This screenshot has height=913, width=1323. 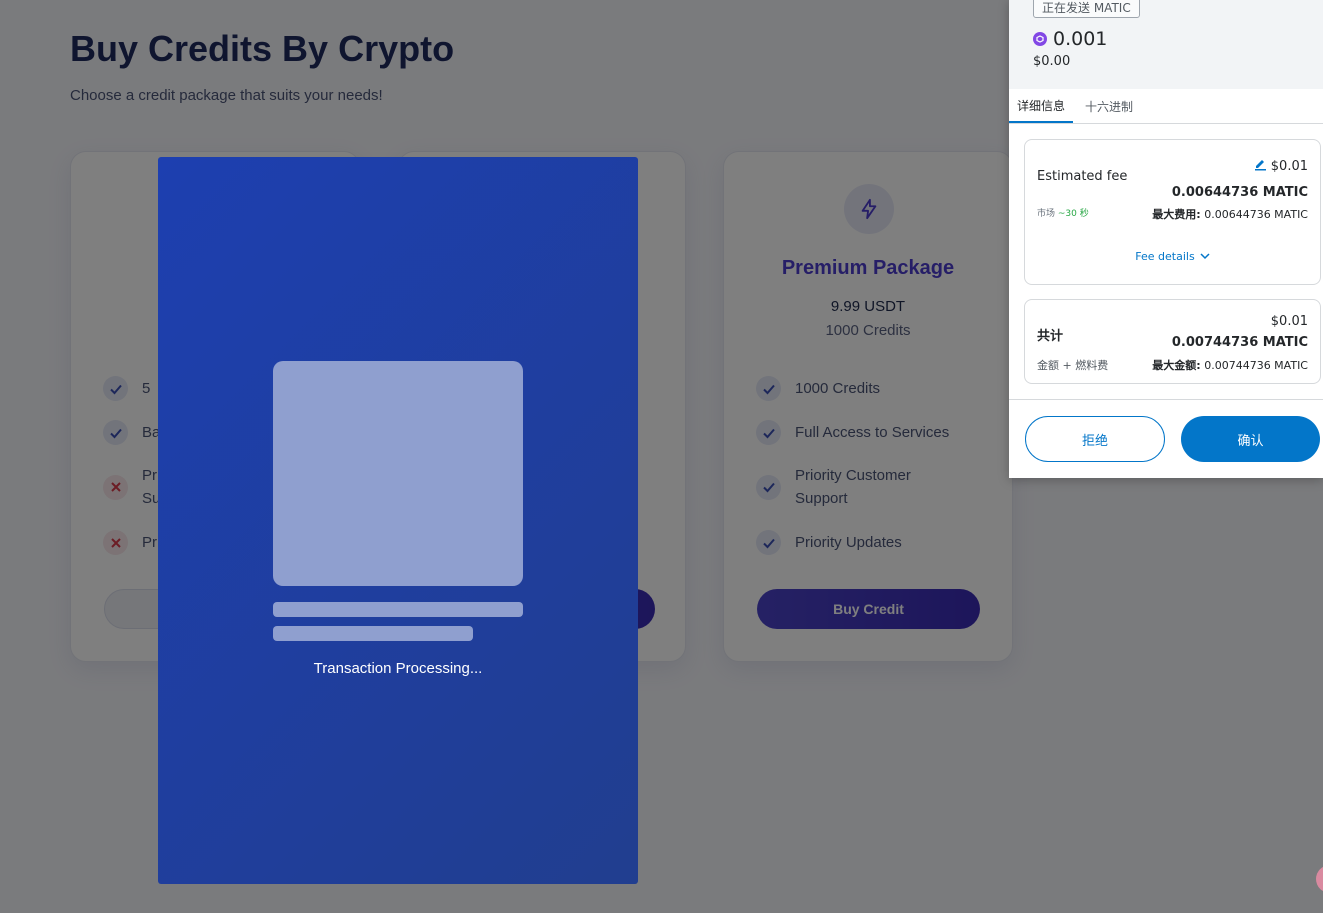 I want to click on send-amount-row: 0.001, so click(x=1070, y=39).